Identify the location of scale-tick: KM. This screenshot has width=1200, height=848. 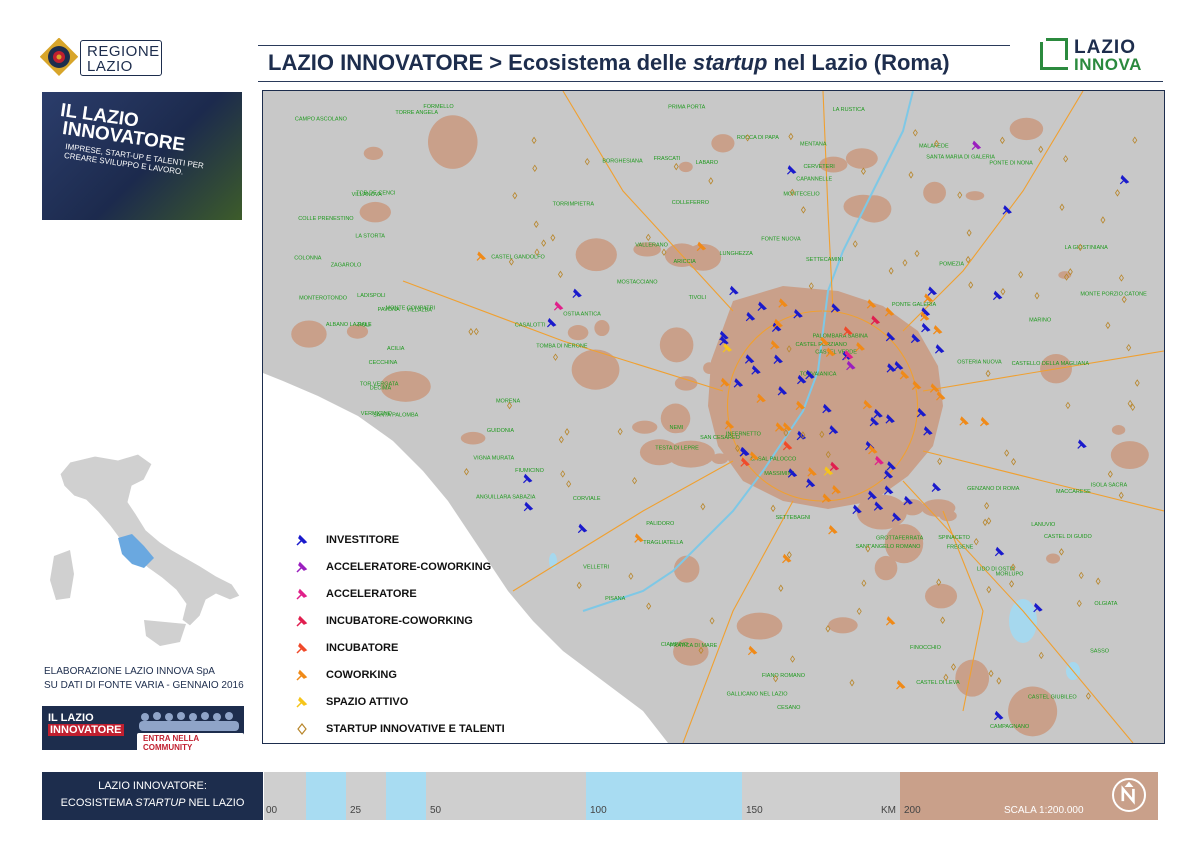
(888, 810).